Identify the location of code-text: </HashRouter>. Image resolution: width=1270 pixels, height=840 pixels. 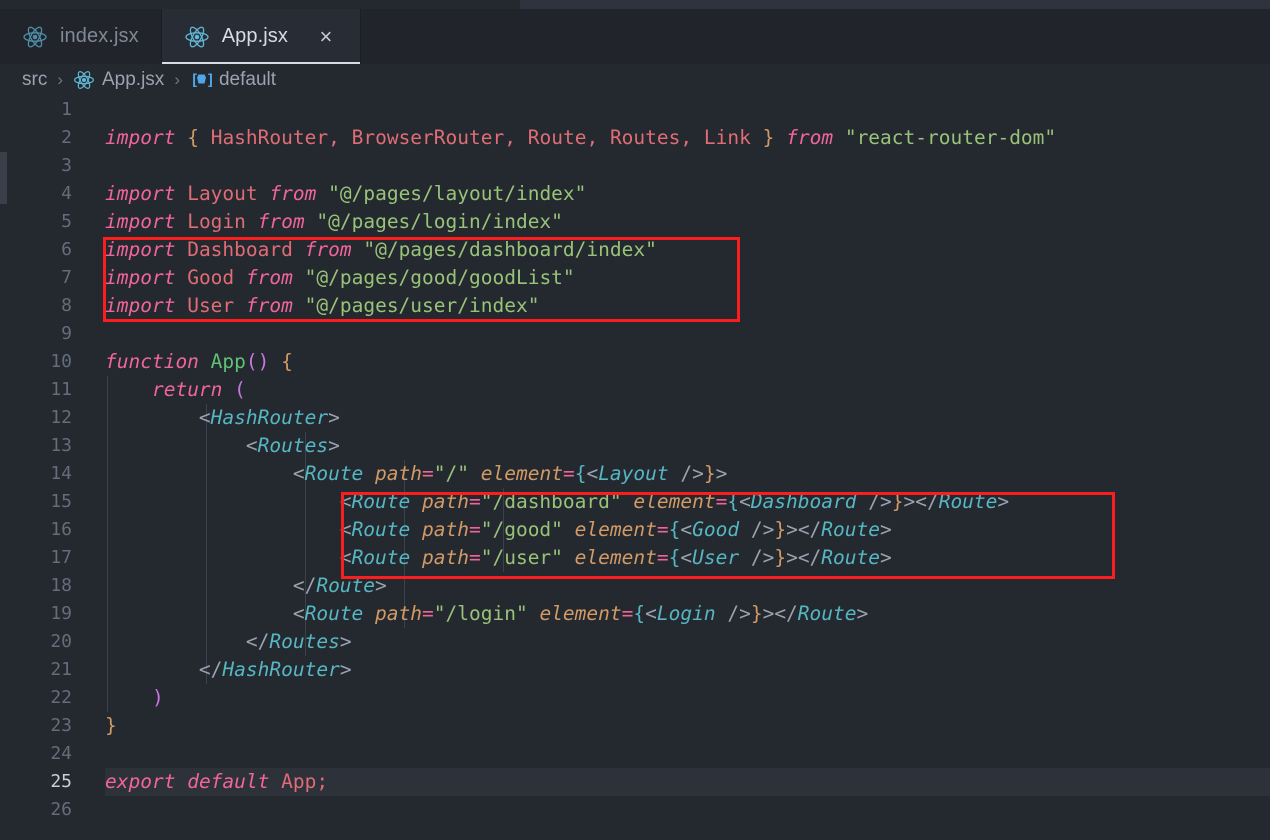
(275, 669).